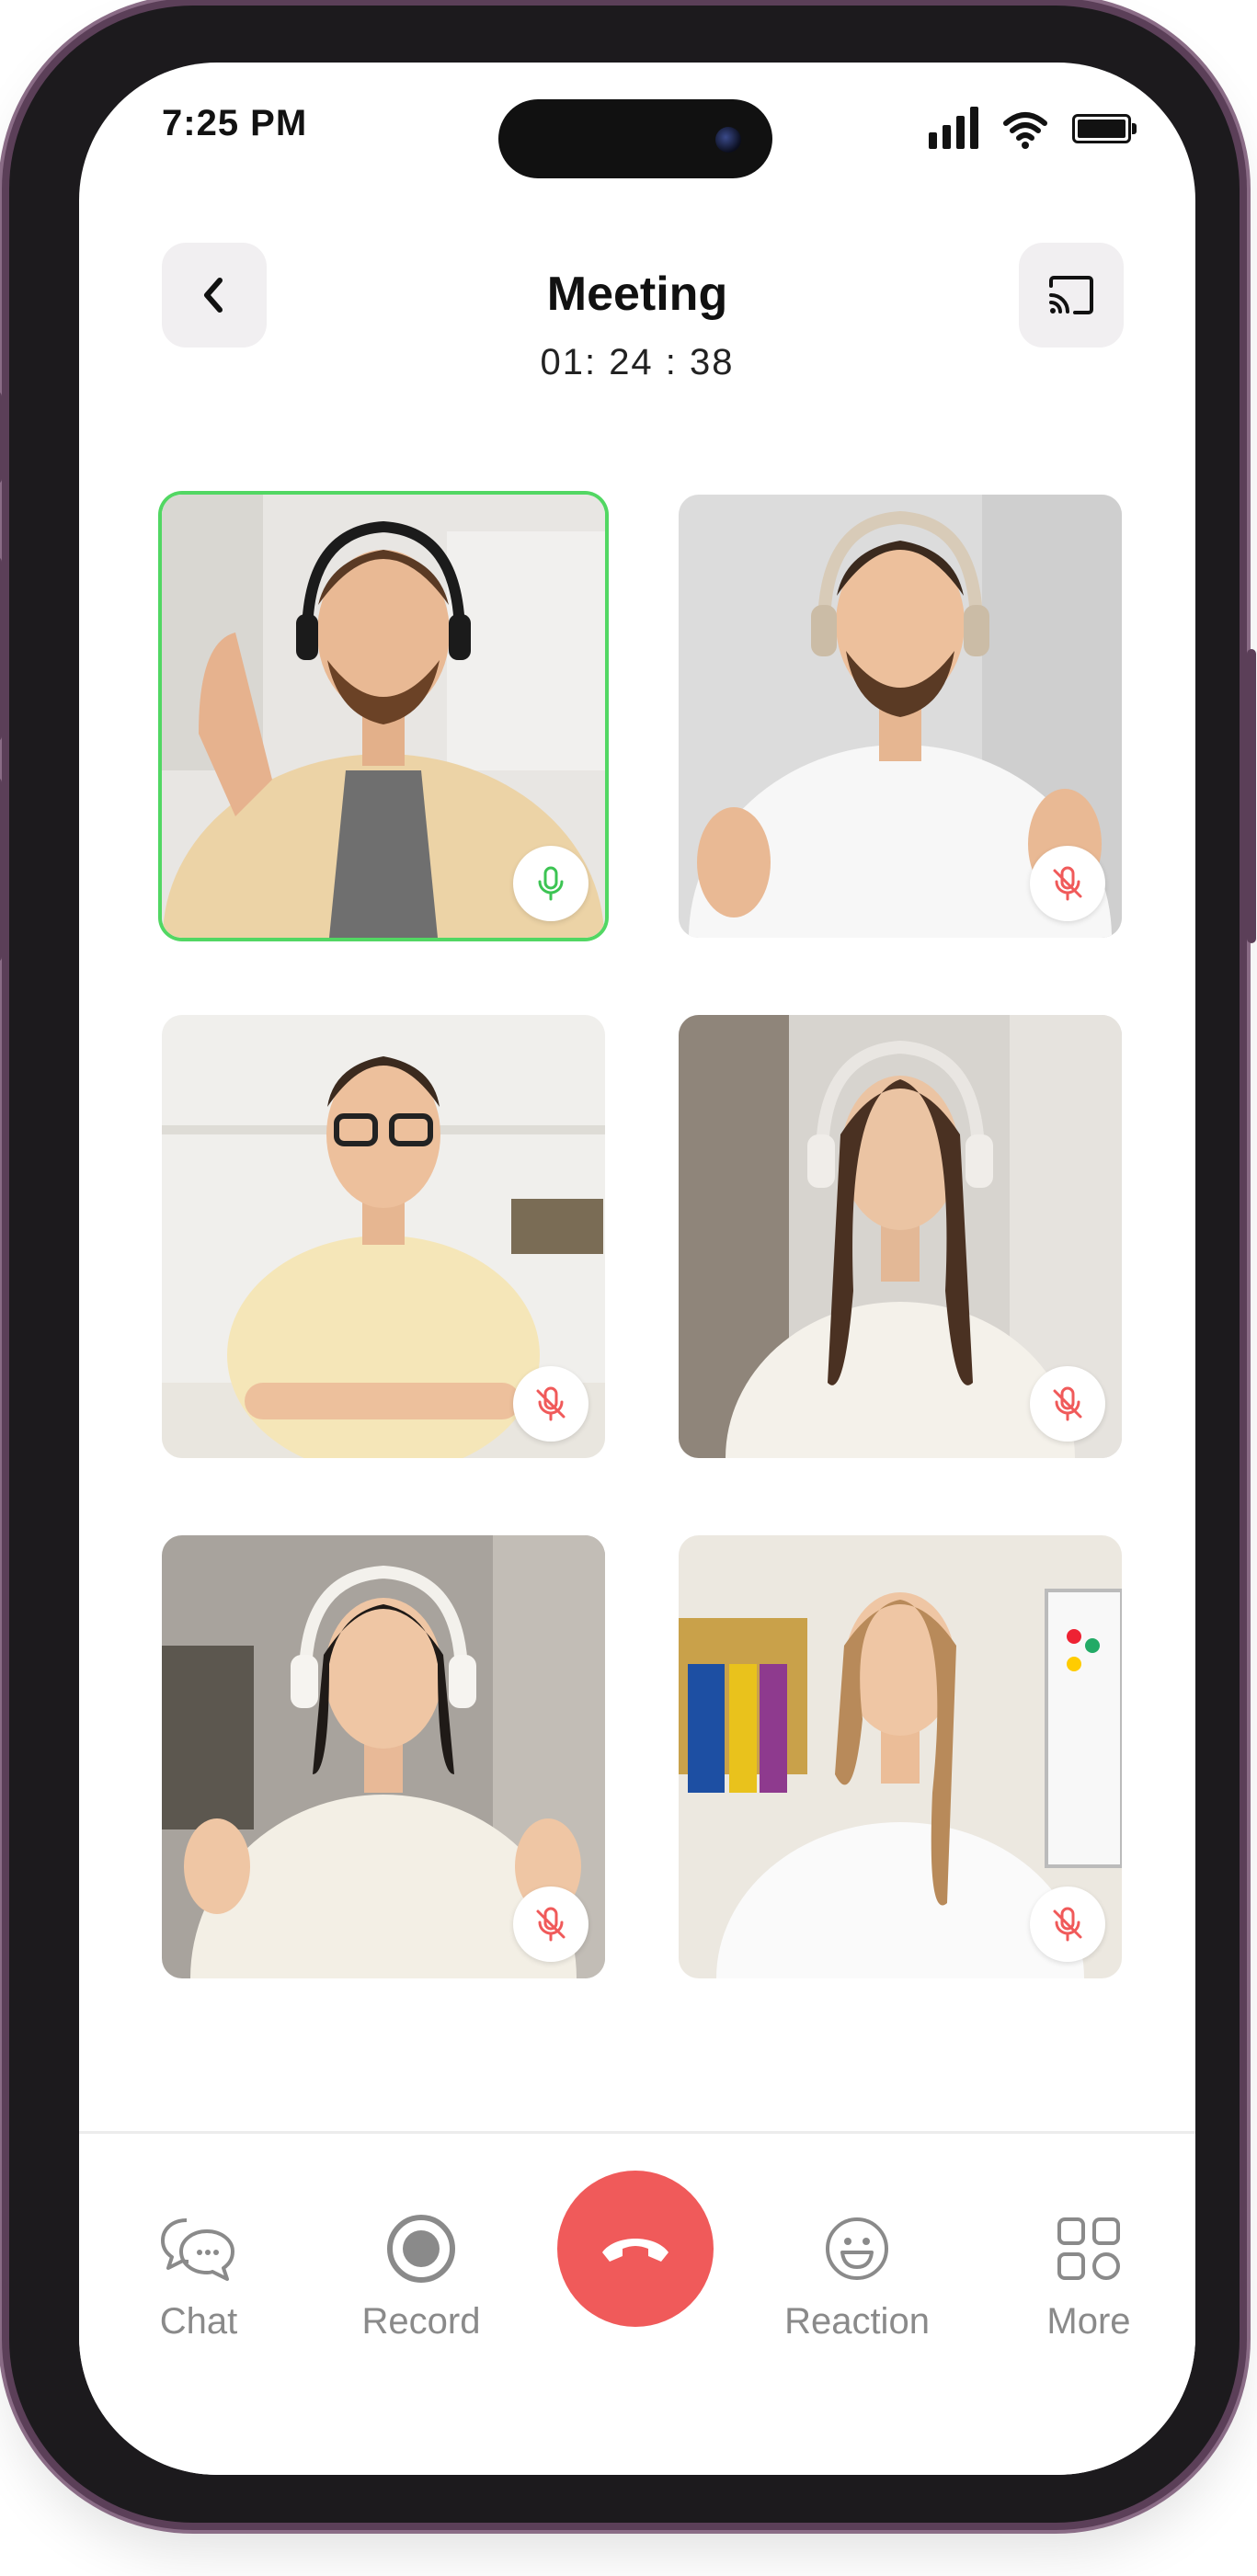 This screenshot has height=2576, width=1257. I want to click on front-camera, so click(728, 140).